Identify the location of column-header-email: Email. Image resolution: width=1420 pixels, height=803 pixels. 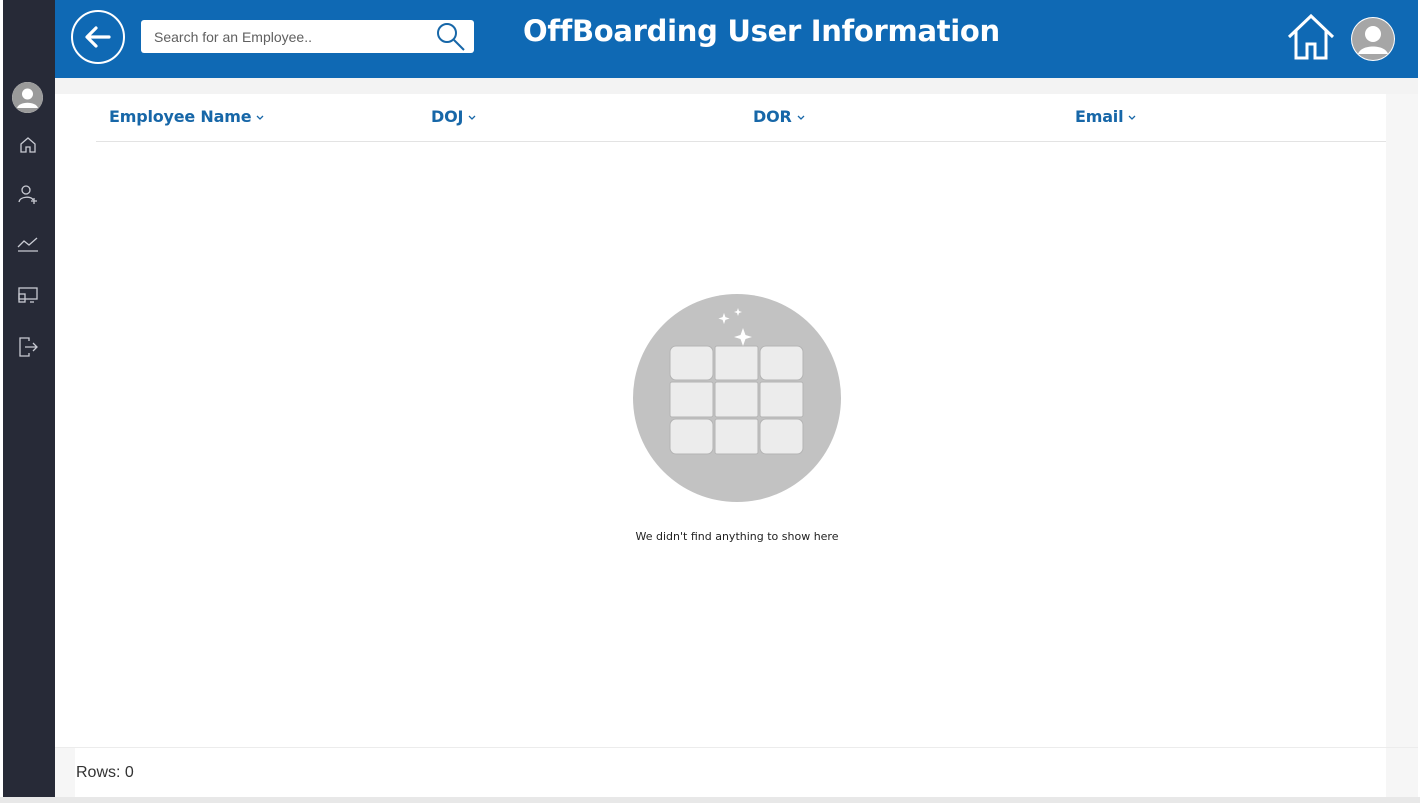
(1105, 116).